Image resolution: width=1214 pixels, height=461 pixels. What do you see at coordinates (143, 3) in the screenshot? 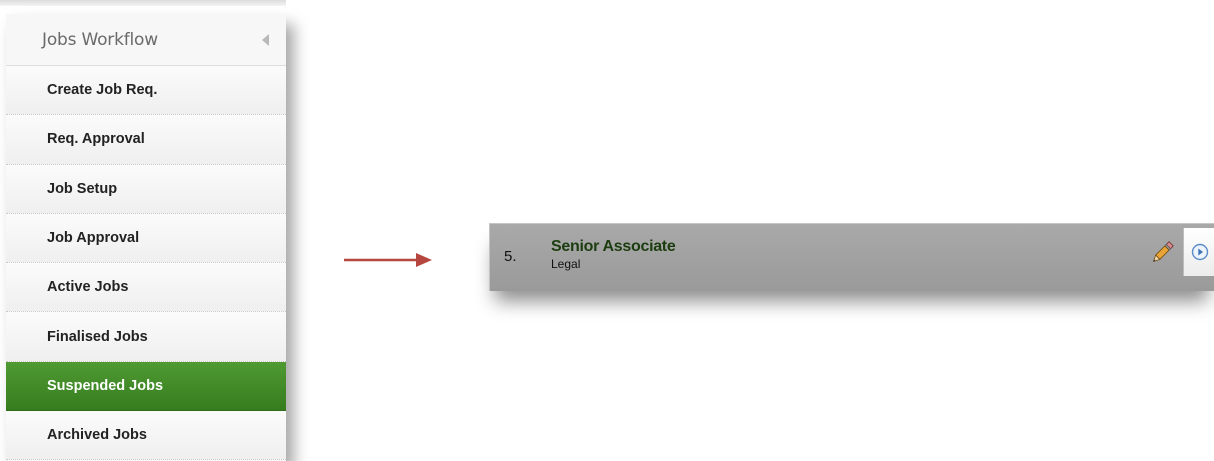
I see `sidebar-top-edge` at bounding box center [143, 3].